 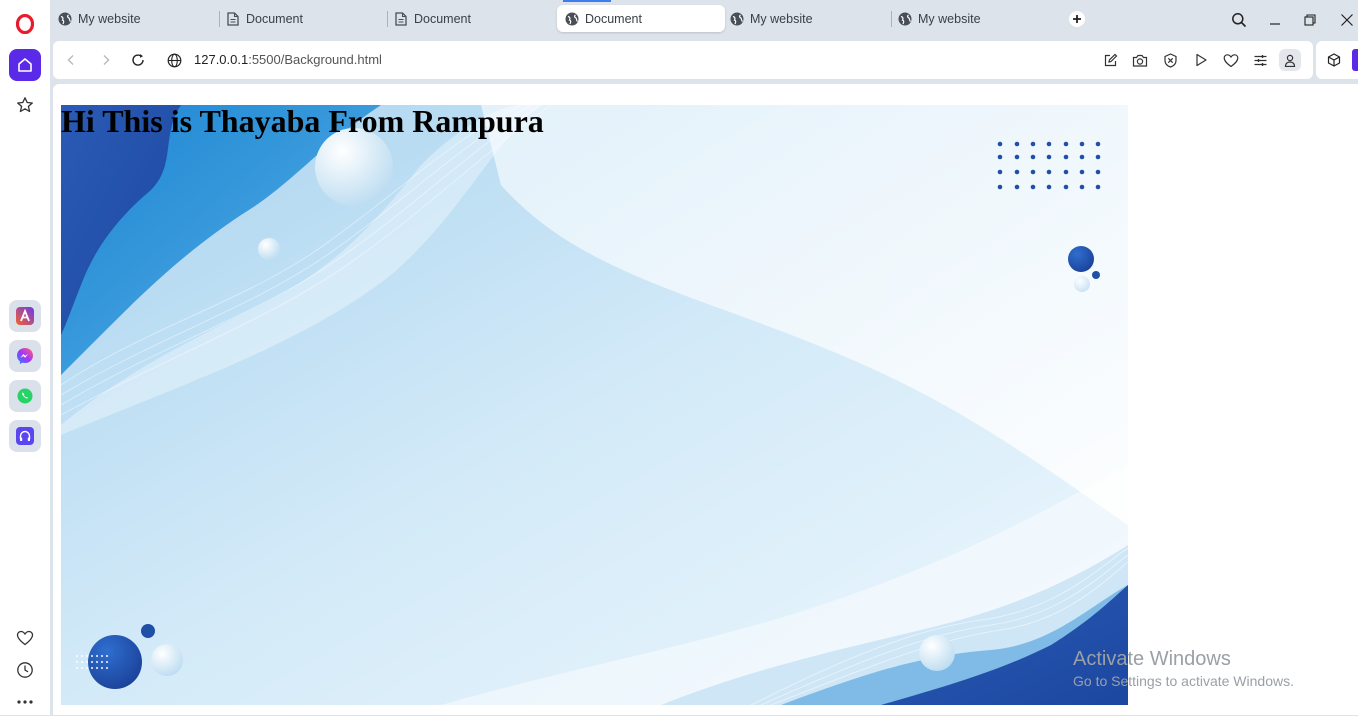 I want to click on url-path: :5500/Background.html, so click(x=315, y=59).